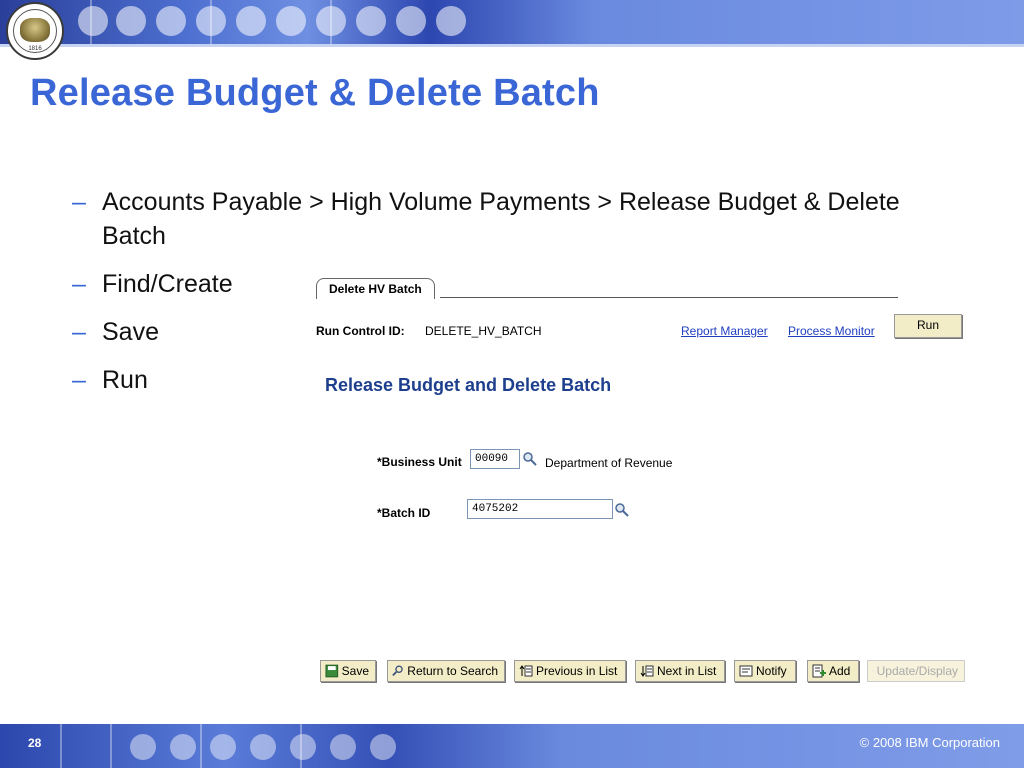 The height and width of the screenshot is (768, 1024). Describe the element at coordinates (125, 380) in the screenshot. I see `bullet-text: Run` at that location.